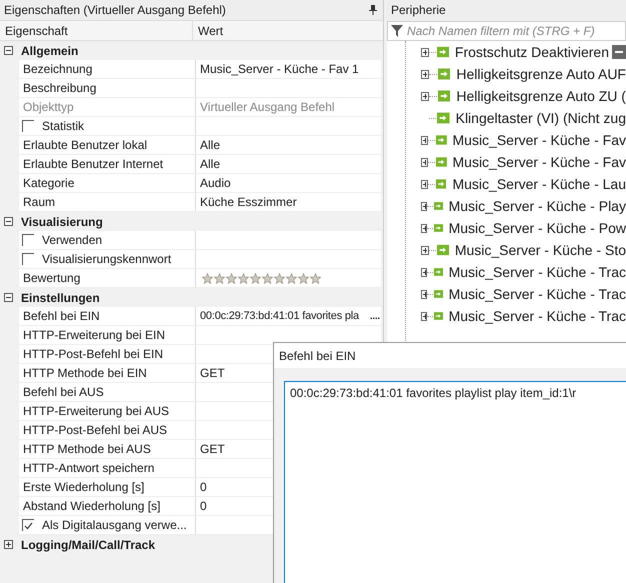 This screenshot has height=583, width=626. I want to click on property-name-cell: HTTP-Erweiterung bei EIN, so click(107, 335).